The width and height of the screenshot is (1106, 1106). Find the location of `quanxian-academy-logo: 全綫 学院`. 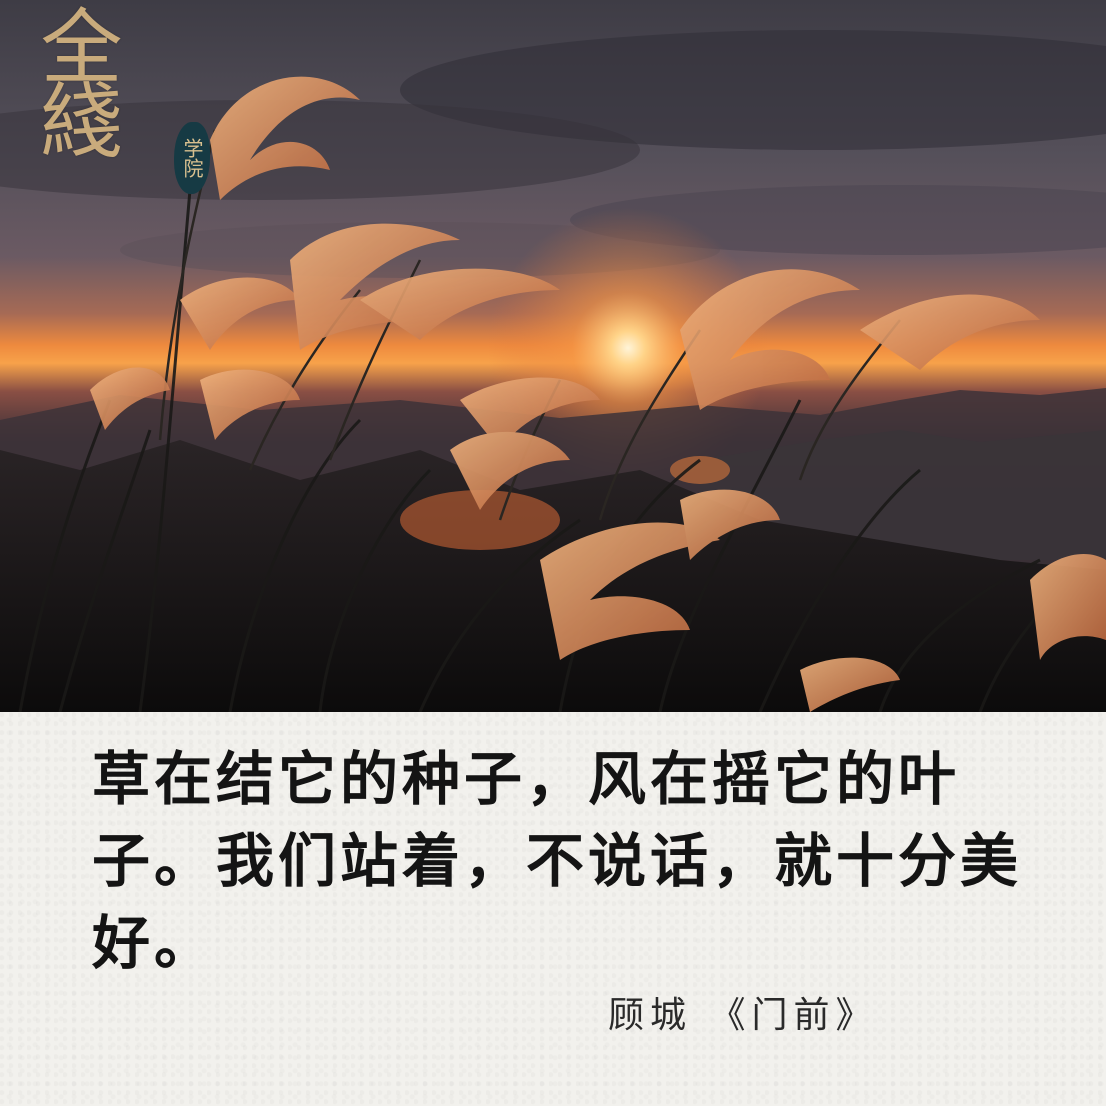

quanxian-academy-logo: 全綫 学院 is located at coordinates (118, 109).